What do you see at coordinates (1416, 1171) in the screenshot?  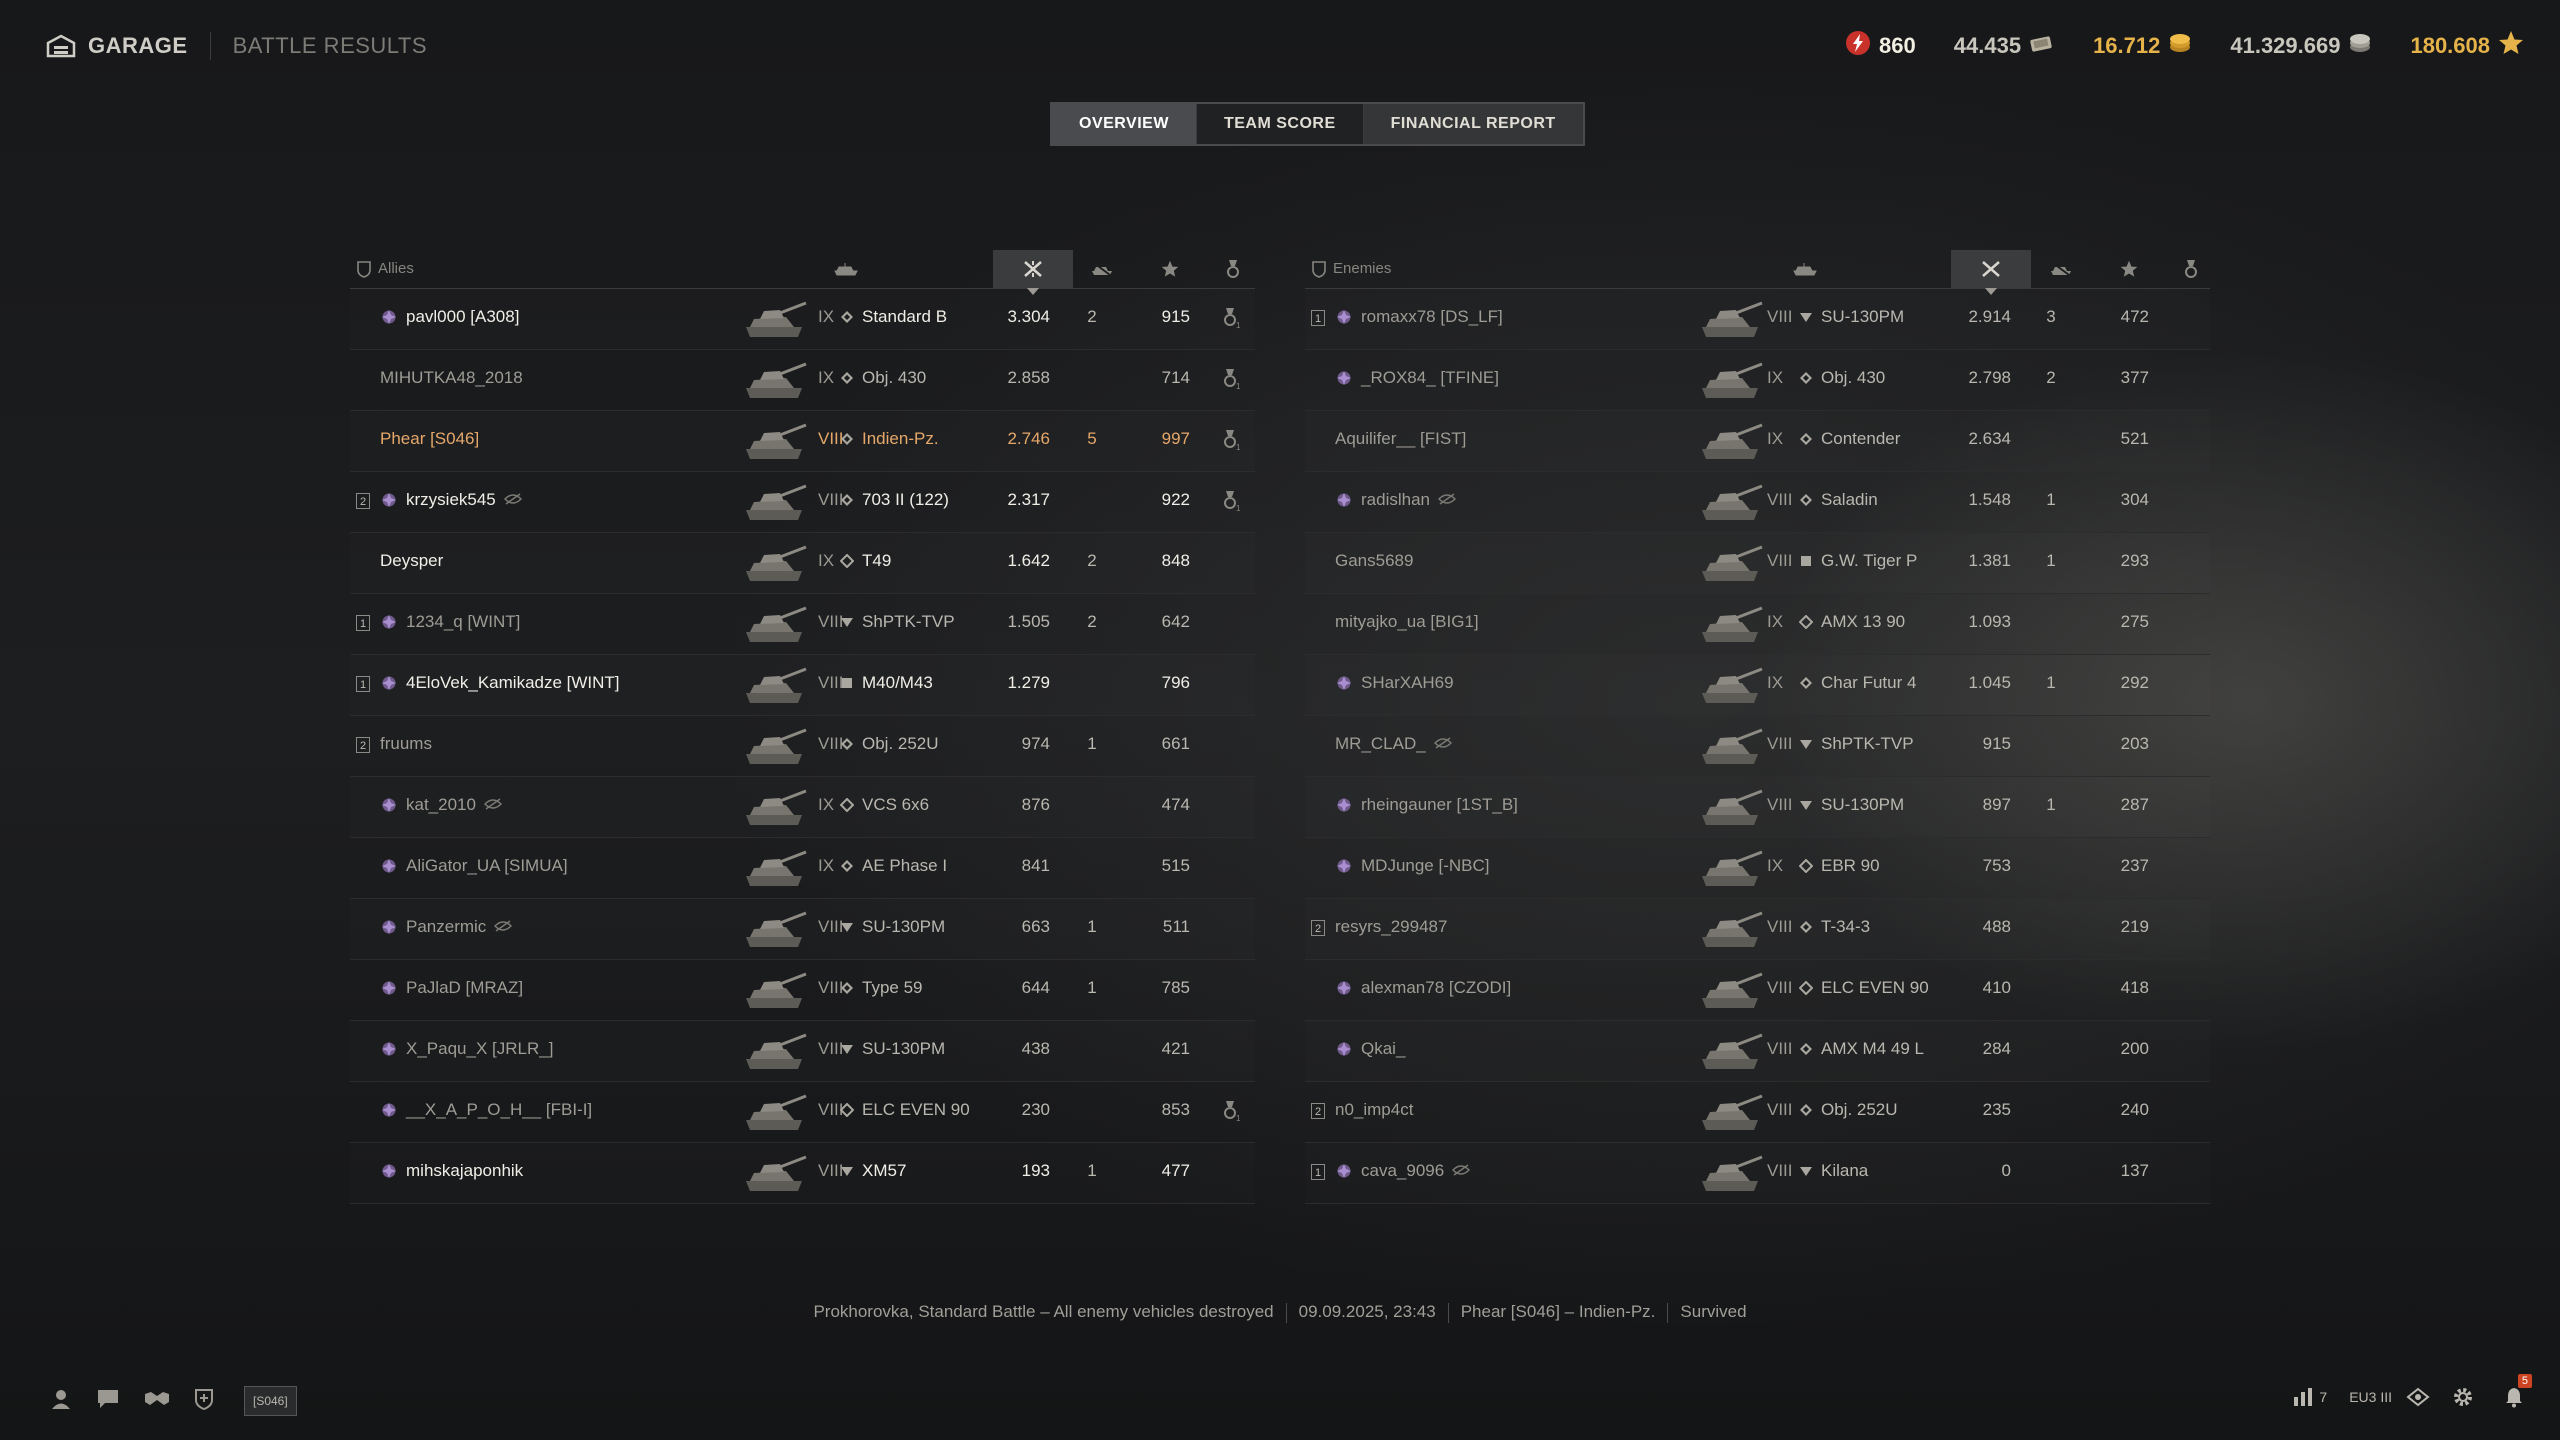 I see `player-name: cava_9096` at bounding box center [1416, 1171].